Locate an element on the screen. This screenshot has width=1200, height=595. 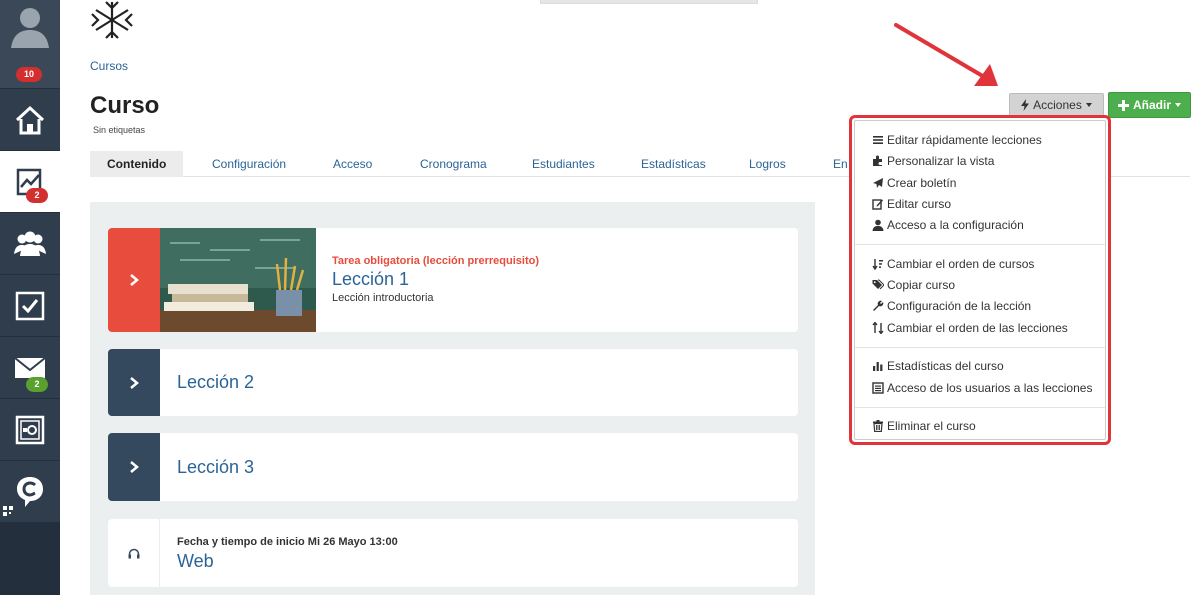
sidebar: 10 2 2 is located at coordinates (30, 297).